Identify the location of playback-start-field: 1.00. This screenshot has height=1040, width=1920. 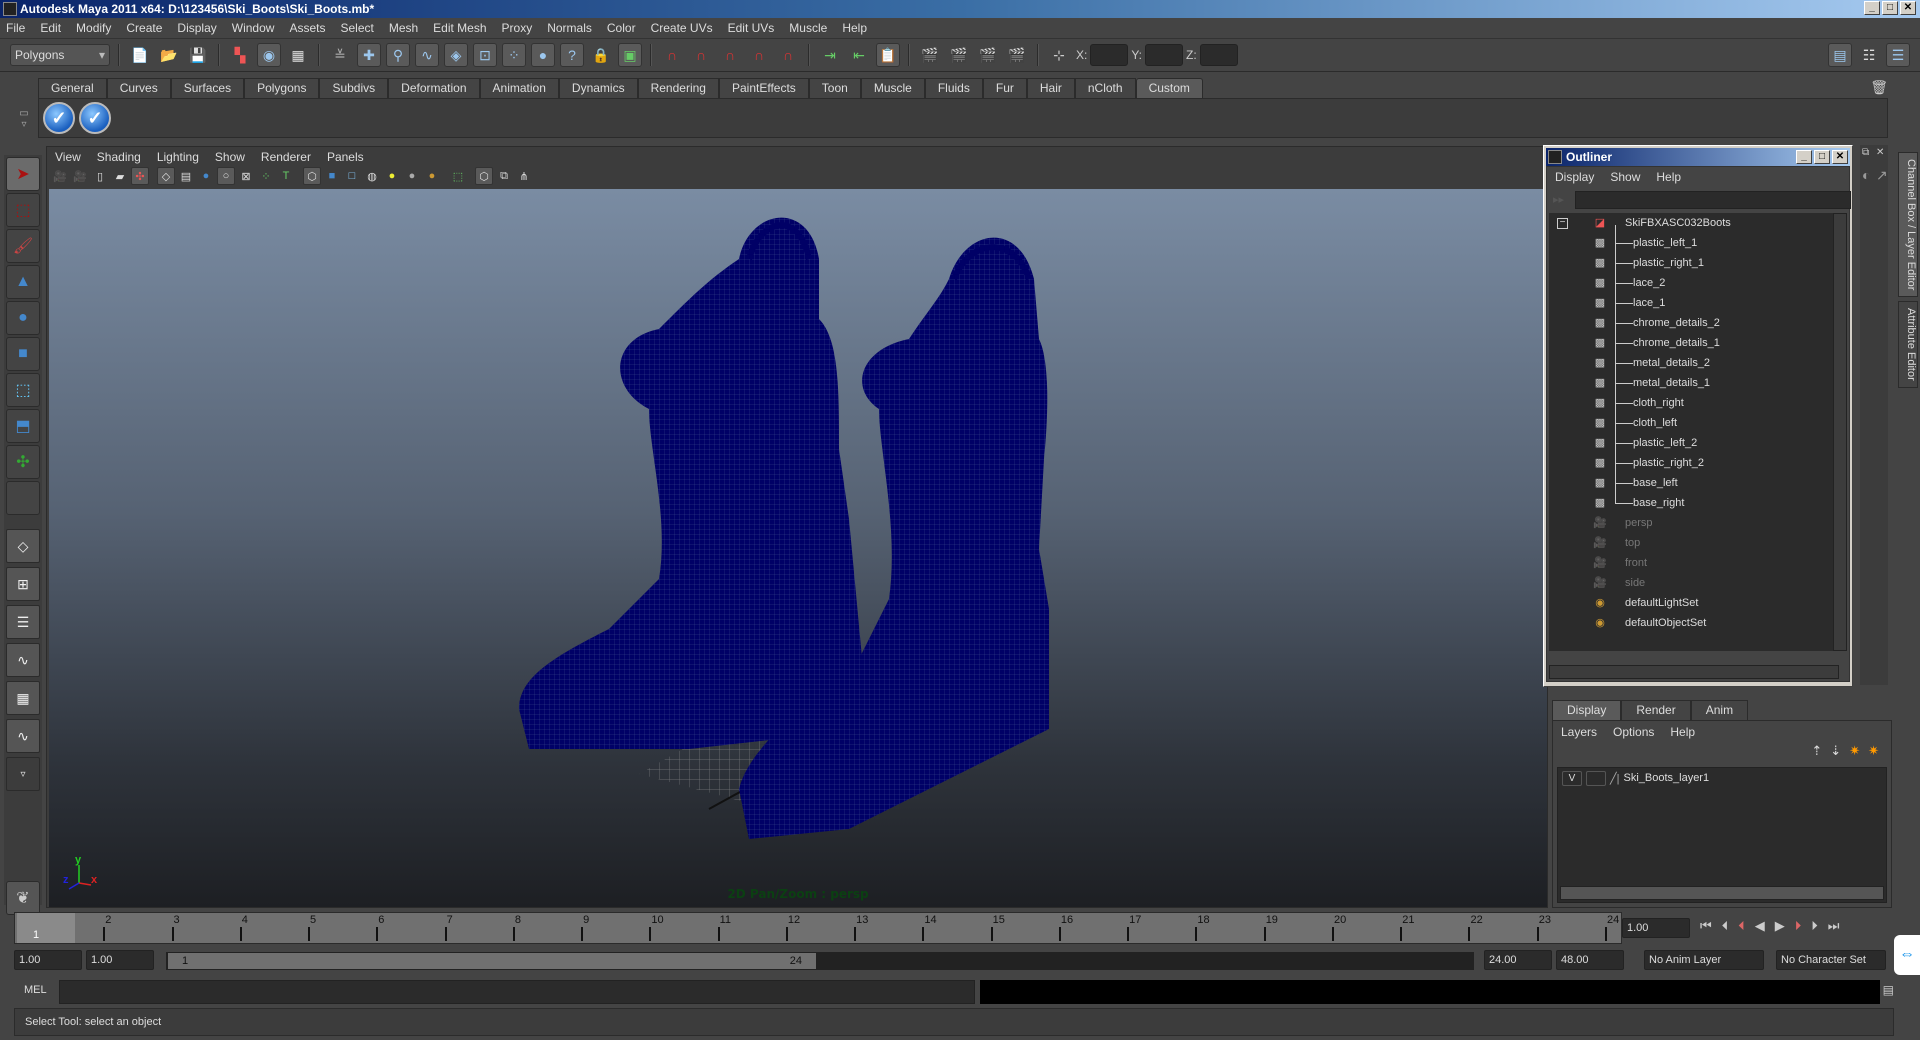
(120, 960).